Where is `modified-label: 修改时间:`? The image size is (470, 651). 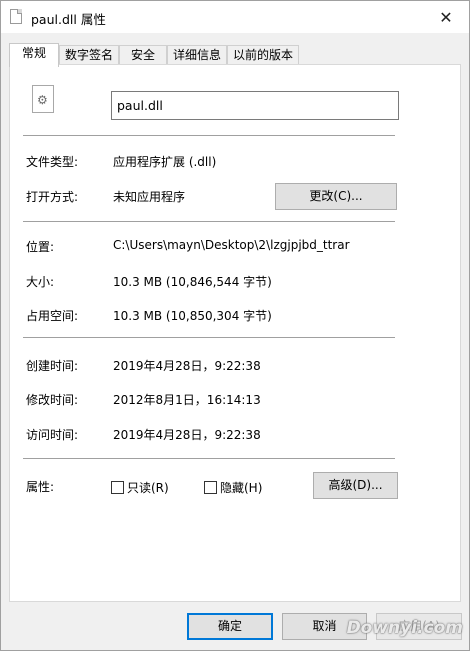
modified-label: 修改时间: is located at coordinates (52, 400).